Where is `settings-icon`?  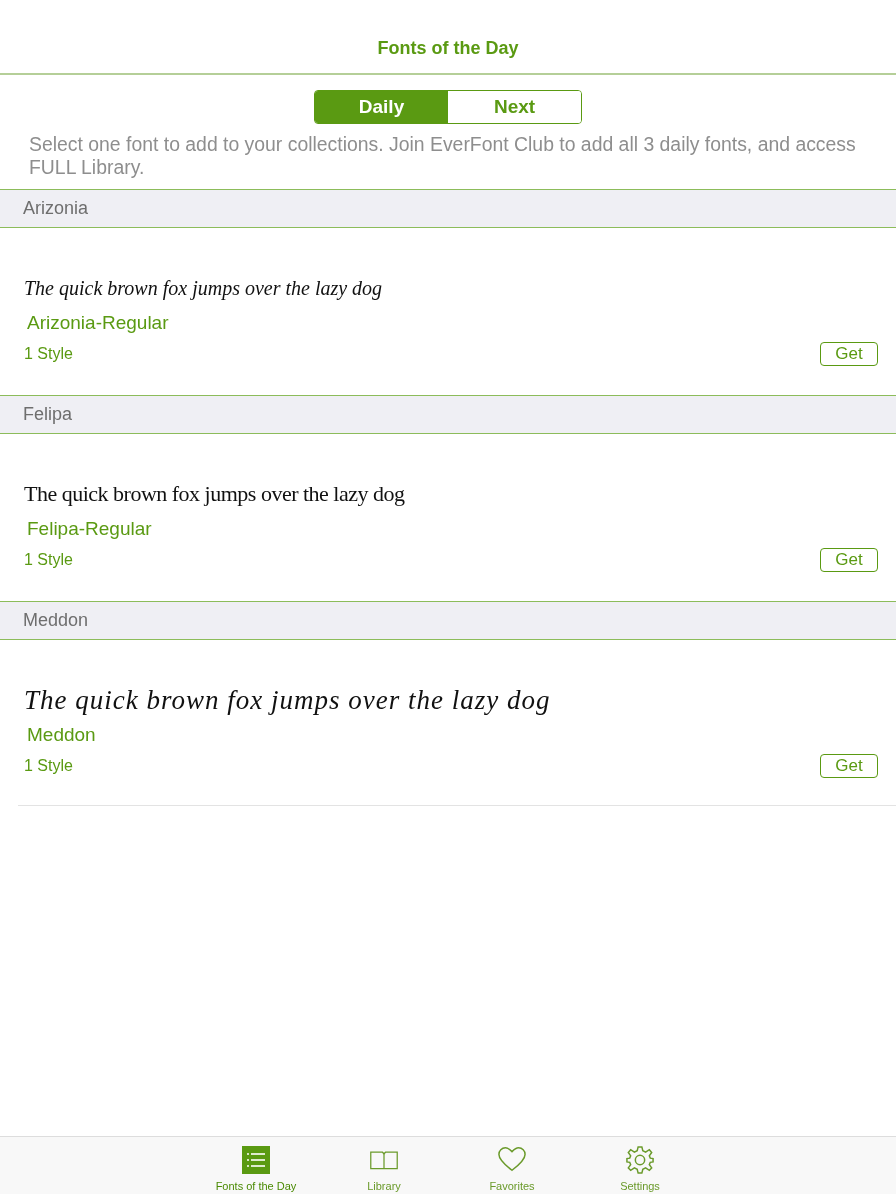
settings-icon is located at coordinates (640, 1160).